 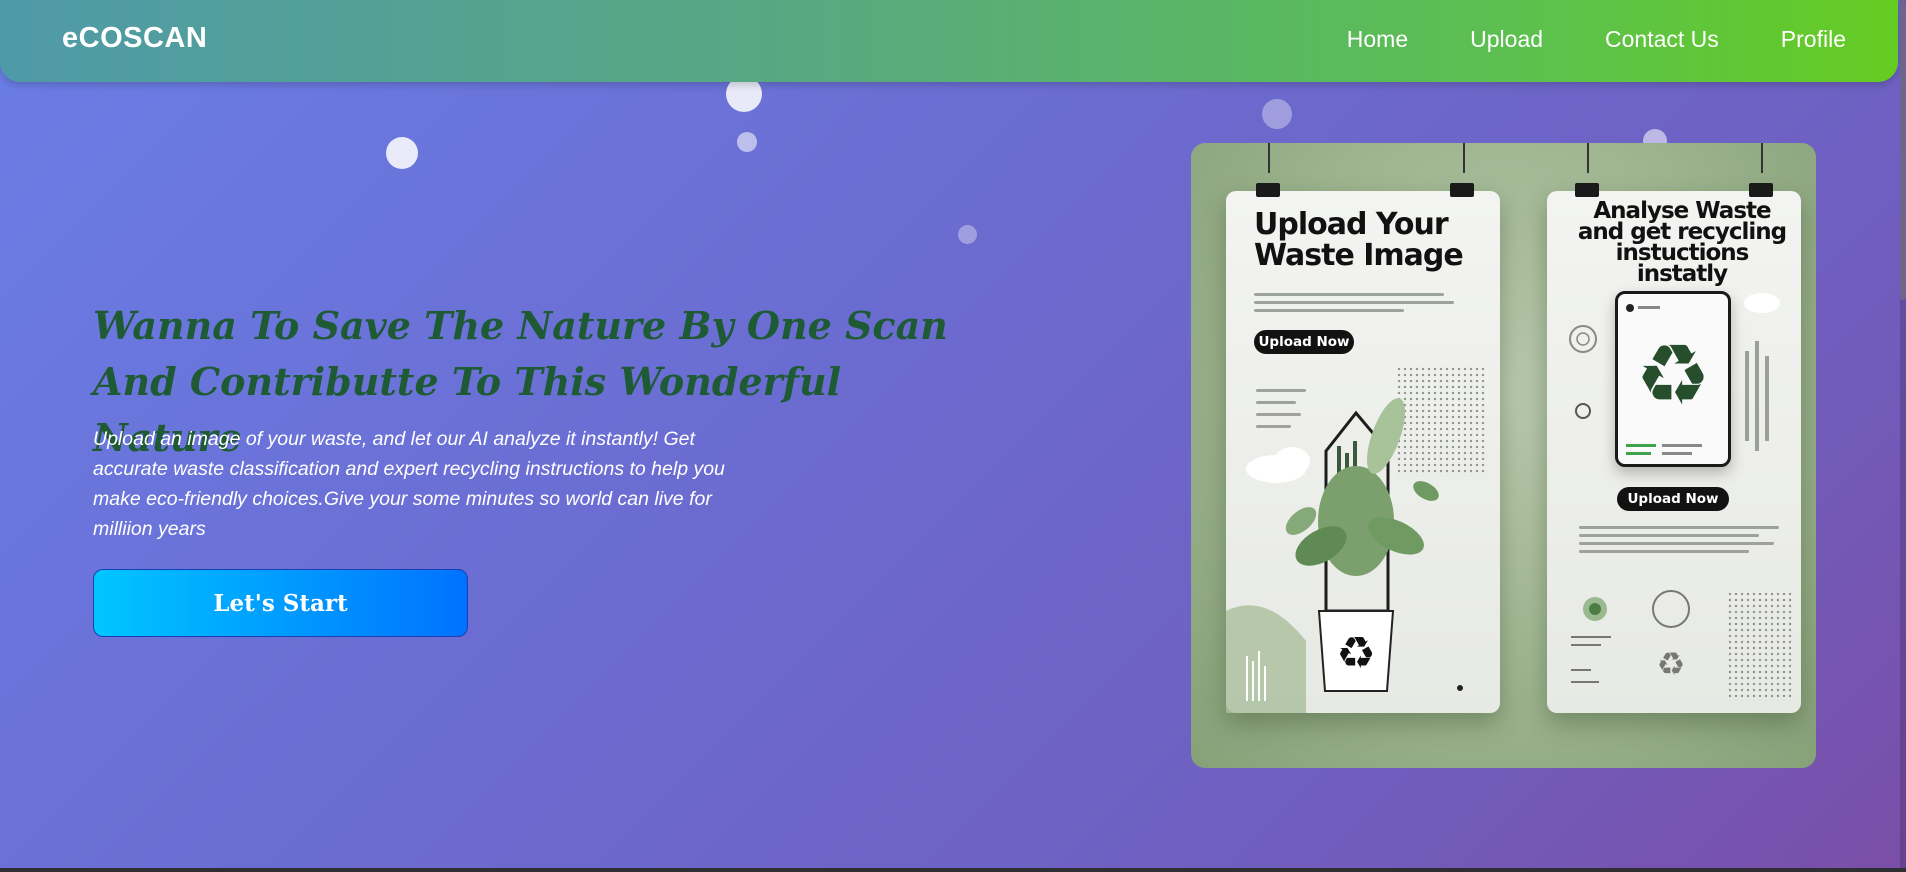 What do you see at coordinates (280, 603) in the screenshot?
I see `lets-start-button: Let's Start` at bounding box center [280, 603].